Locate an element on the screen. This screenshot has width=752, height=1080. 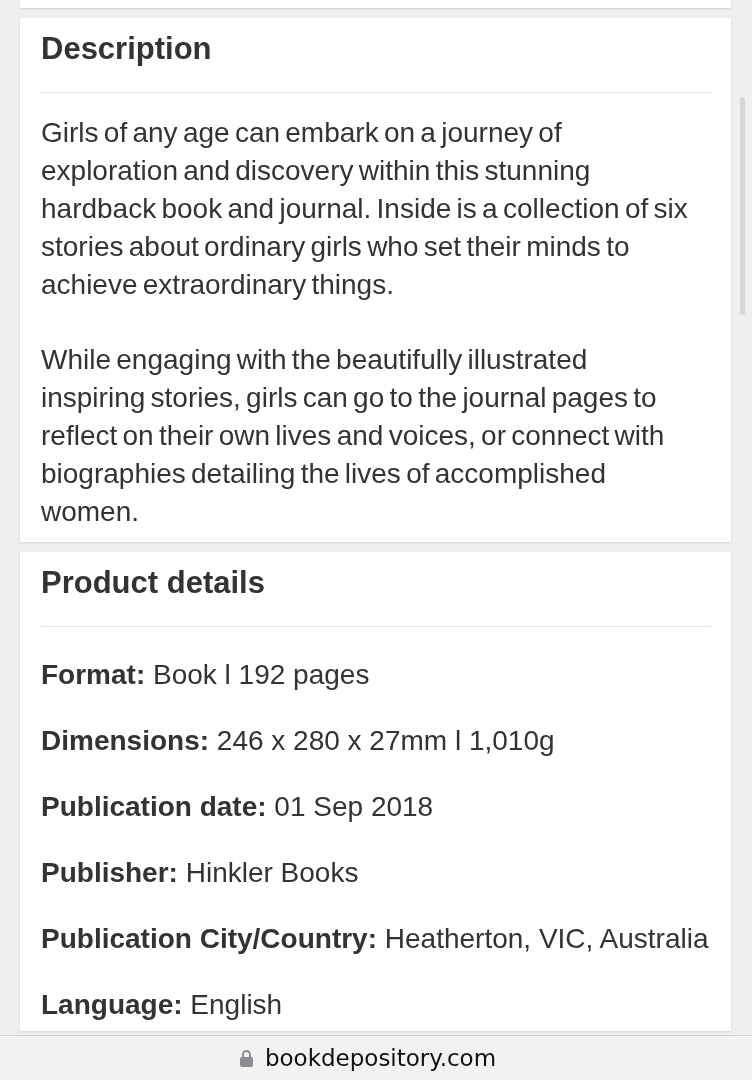
detail-value: 01 Sep 2018 is located at coordinates (354, 806).